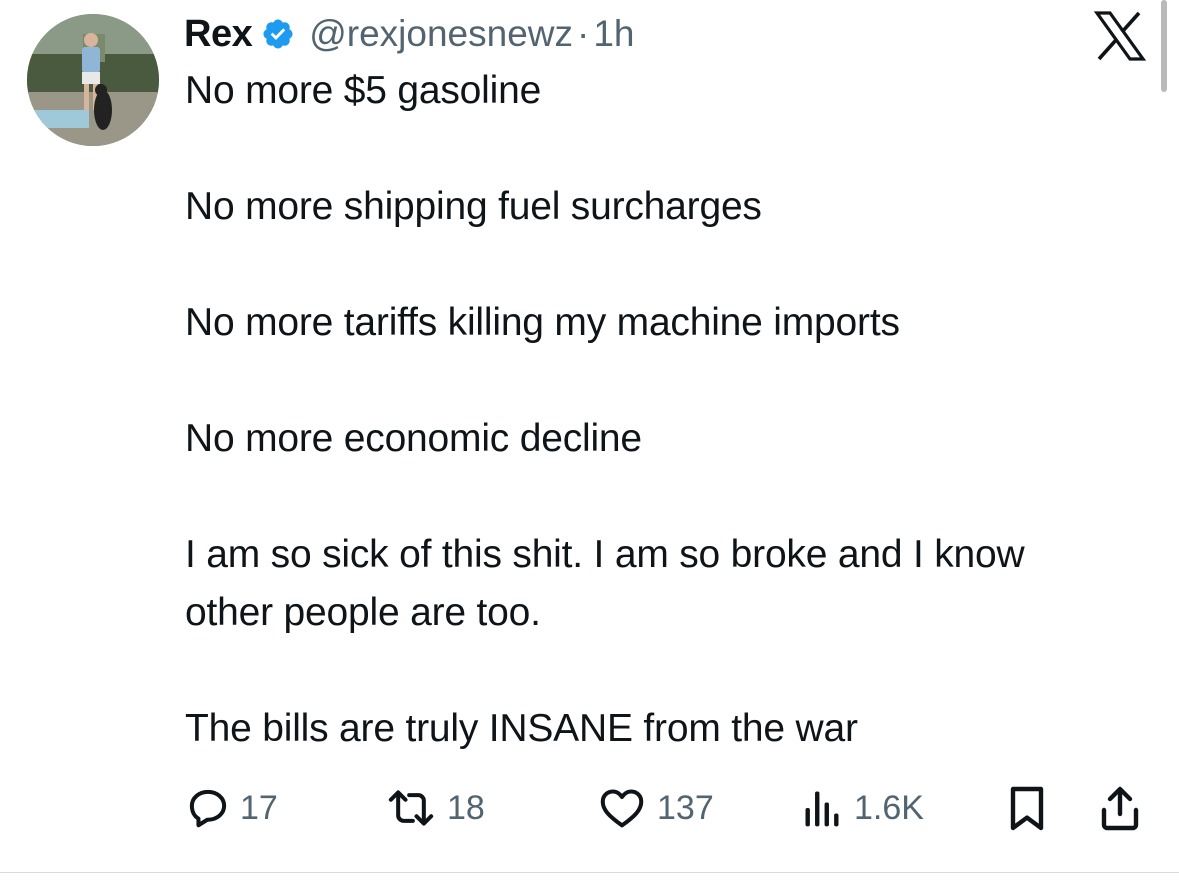 This screenshot has width=1179, height=882. What do you see at coordinates (589, 872) in the screenshot?
I see `divider` at bounding box center [589, 872].